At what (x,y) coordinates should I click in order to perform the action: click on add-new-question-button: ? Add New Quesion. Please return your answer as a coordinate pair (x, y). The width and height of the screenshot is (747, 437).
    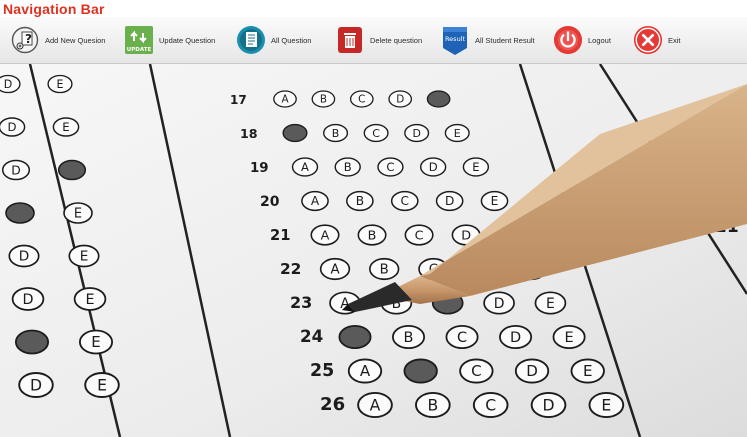
    Looking at the image, I should click on (57, 40).